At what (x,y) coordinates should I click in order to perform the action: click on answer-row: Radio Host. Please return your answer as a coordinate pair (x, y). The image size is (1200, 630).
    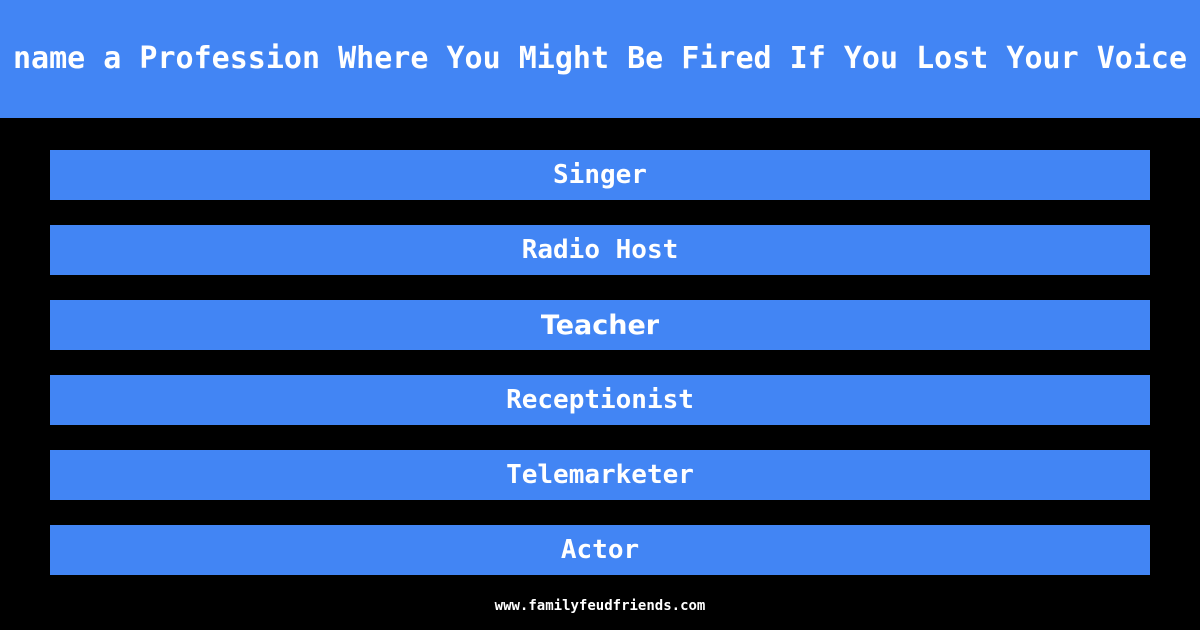
    Looking at the image, I should click on (600, 250).